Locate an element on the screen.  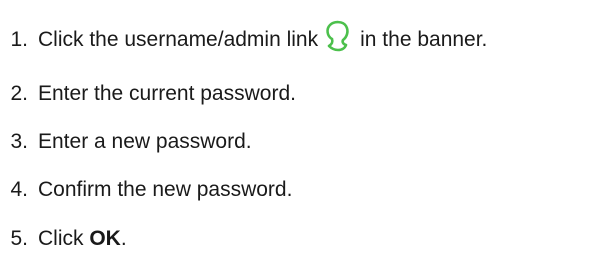
step-text-end: . is located at coordinates (123, 238).